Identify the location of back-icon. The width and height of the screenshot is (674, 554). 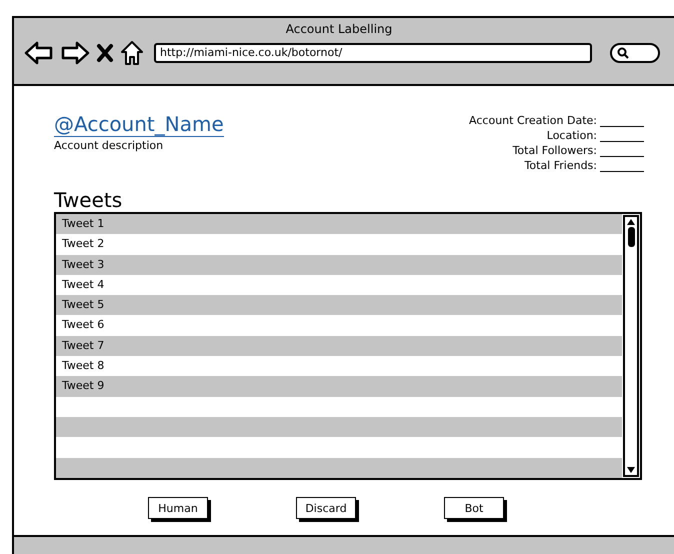
(39, 53).